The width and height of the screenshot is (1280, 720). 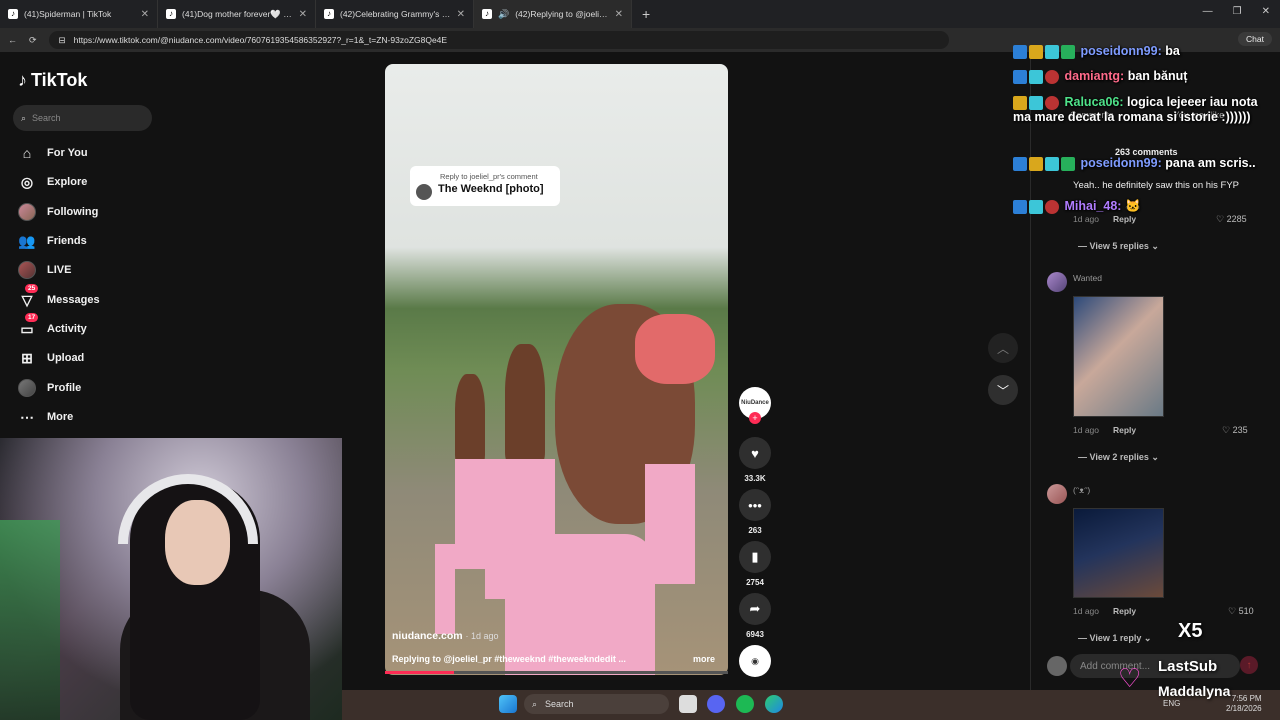 What do you see at coordinates (1104, 219) in the screenshot?
I see `comment-meta: 1d ago Reply` at bounding box center [1104, 219].